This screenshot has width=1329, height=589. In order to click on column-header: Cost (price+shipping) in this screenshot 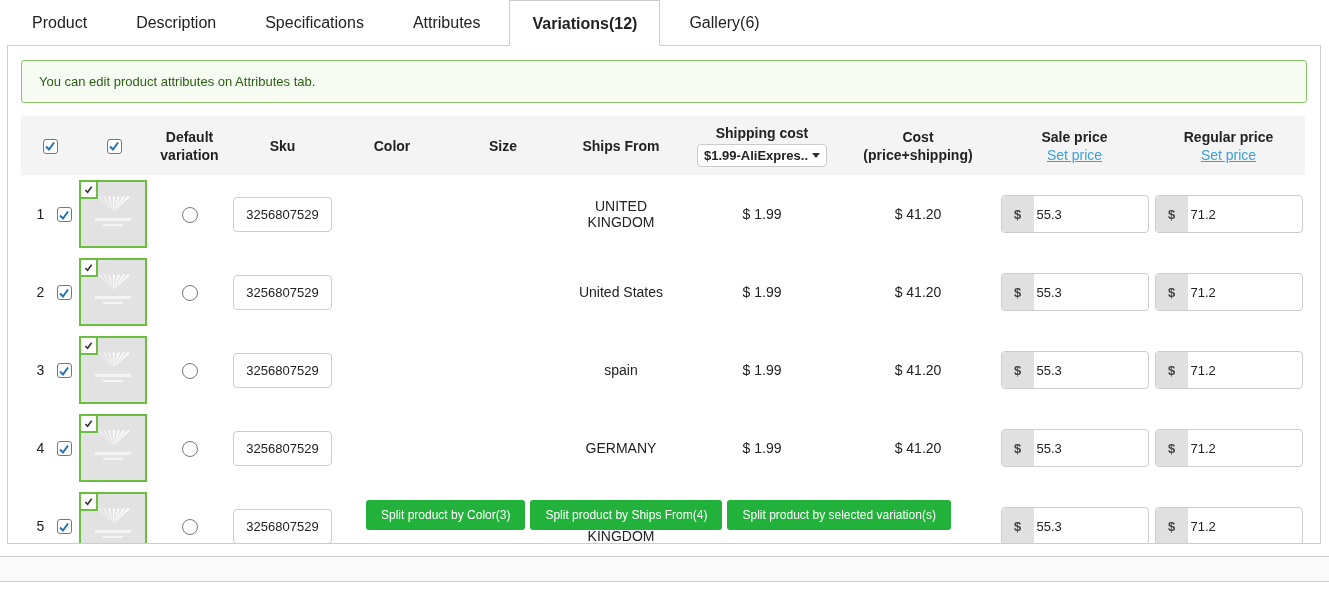, I will do `click(918, 145)`.